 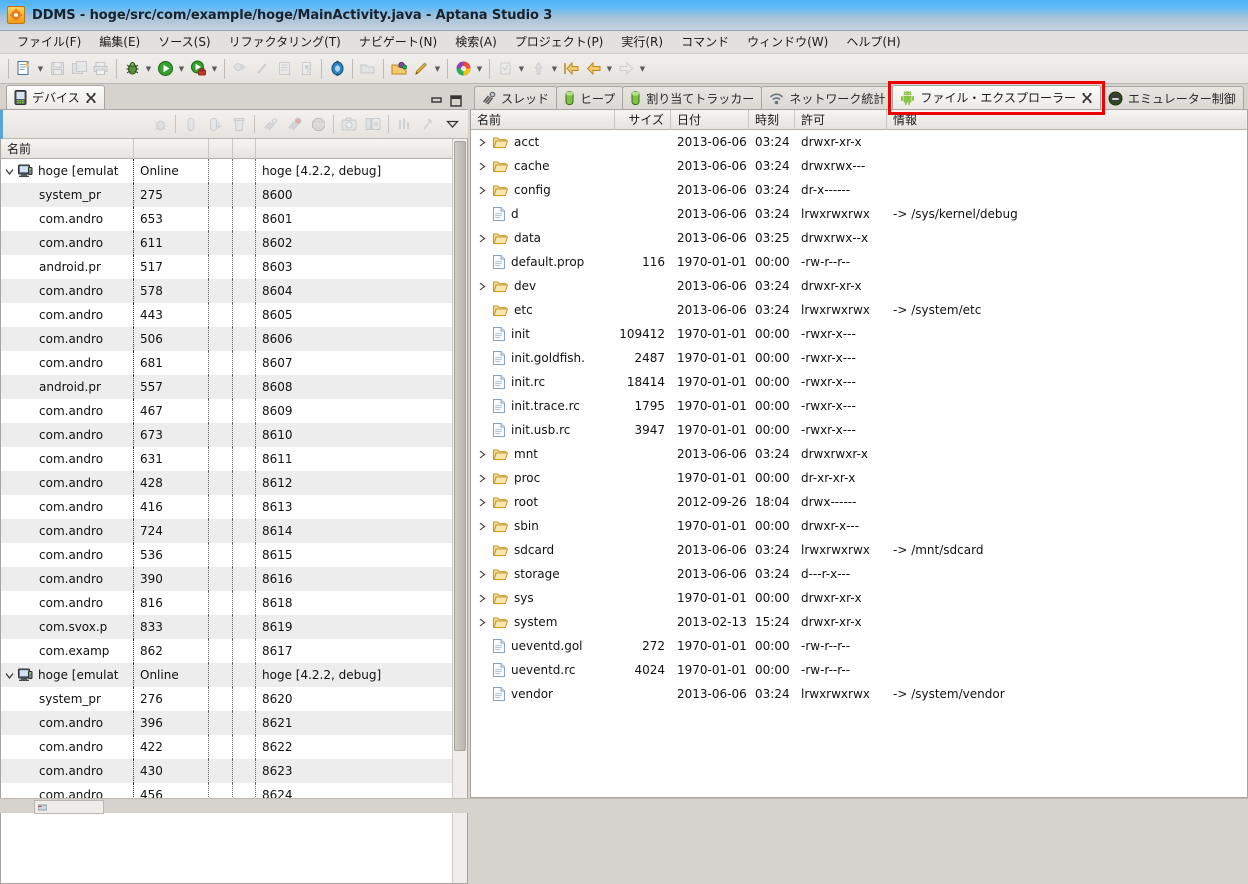 What do you see at coordinates (234, 267) in the screenshot?
I see `process-row: android.pr5178603` at bounding box center [234, 267].